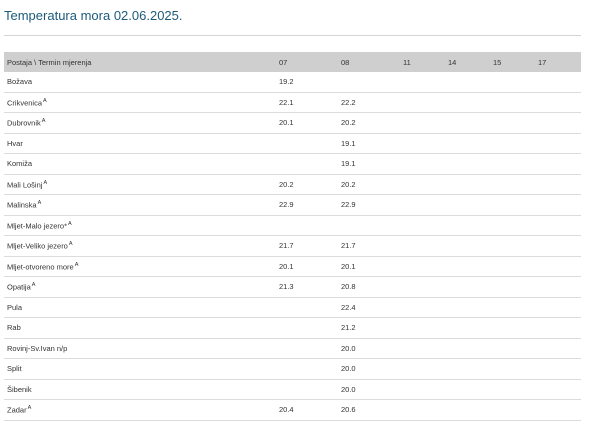 This screenshot has width=601, height=430. I want to click on table-row: ZadarA 20.4 20.6, so click(292, 410).